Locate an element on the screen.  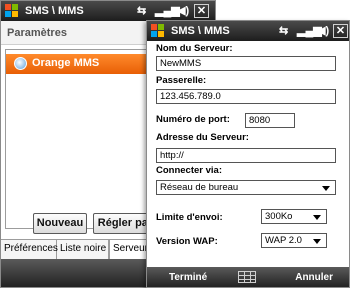
tab-preferences: Préférences is located at coordinates (29, 249).